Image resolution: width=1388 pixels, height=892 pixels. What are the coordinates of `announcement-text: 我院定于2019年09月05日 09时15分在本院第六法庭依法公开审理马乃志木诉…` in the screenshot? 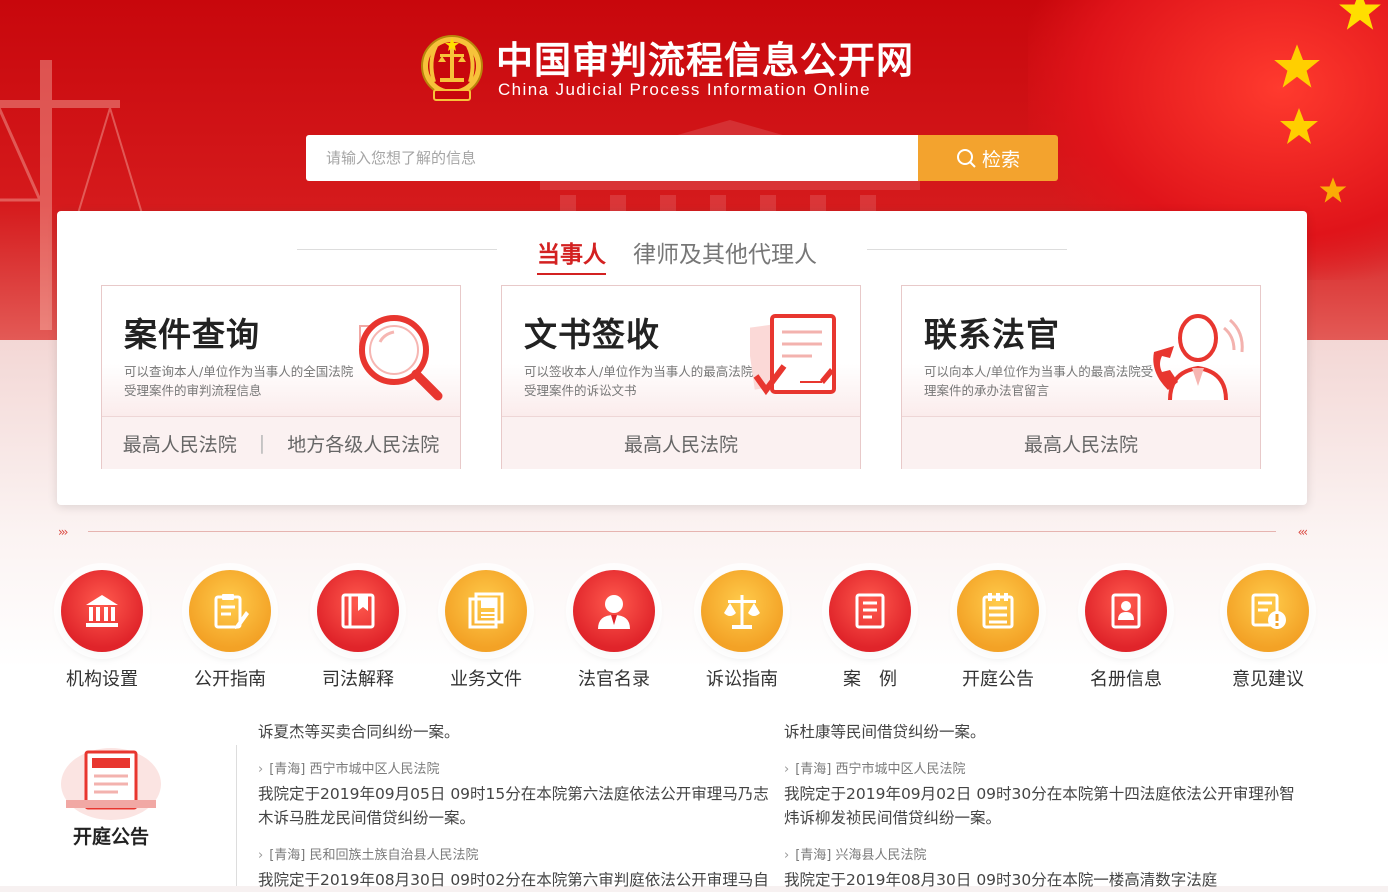 It's located at (518, 806).